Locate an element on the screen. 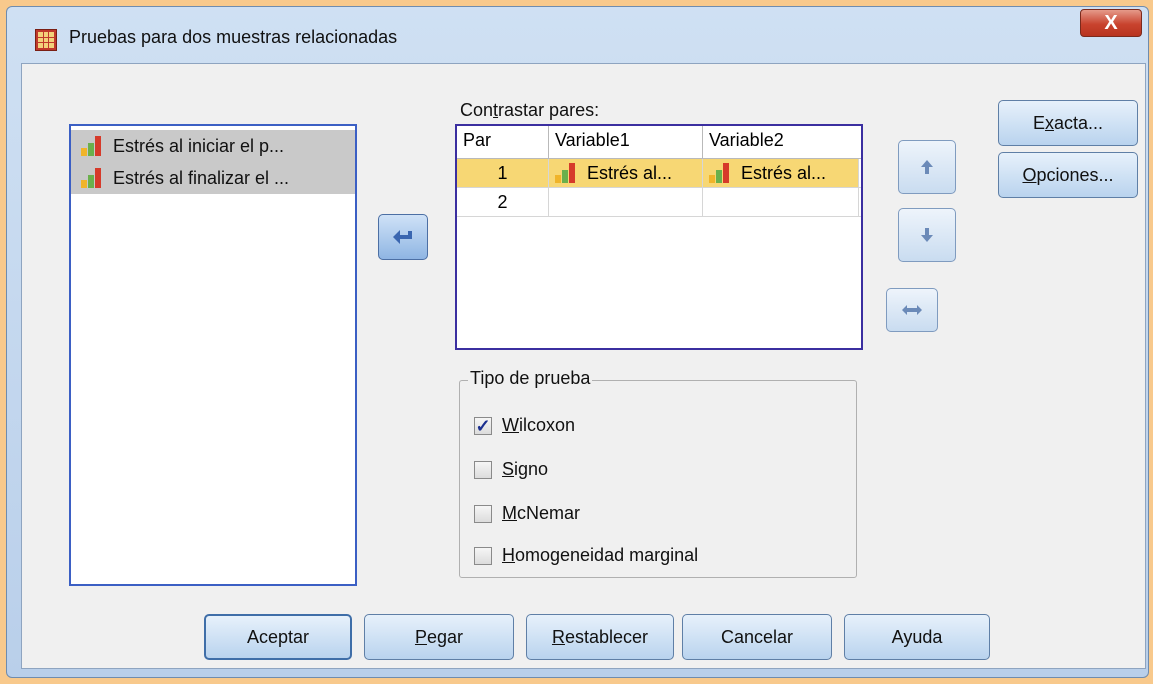 The height and width of the screenshot is (684, 1153). column-header-variable1: Variable1 is located at coordinates (626, 142).